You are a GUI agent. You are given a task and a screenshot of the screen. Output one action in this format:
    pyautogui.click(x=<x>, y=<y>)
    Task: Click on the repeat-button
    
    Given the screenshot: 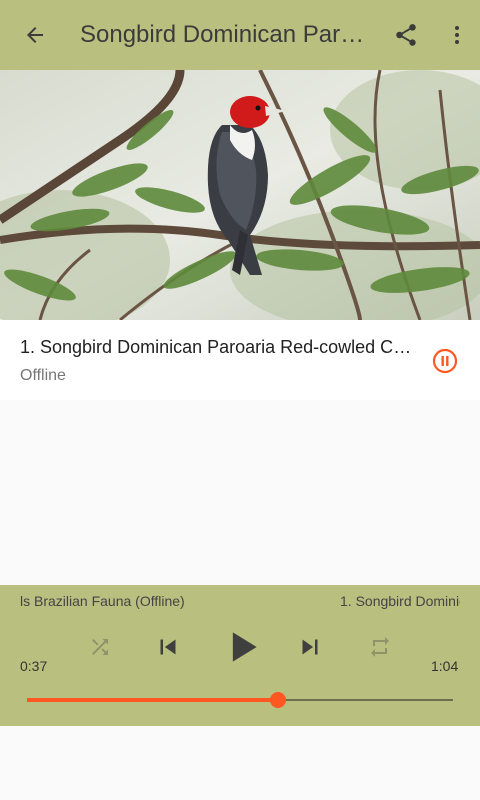 What is the action you would take?
    pyautogui.click(x=380, y=647)
    